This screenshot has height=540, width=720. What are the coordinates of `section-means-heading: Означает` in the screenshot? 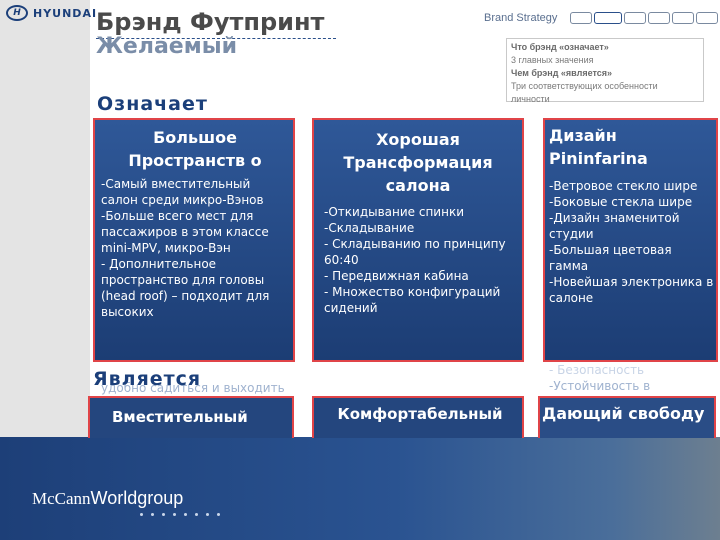 It's located at (152, 104).